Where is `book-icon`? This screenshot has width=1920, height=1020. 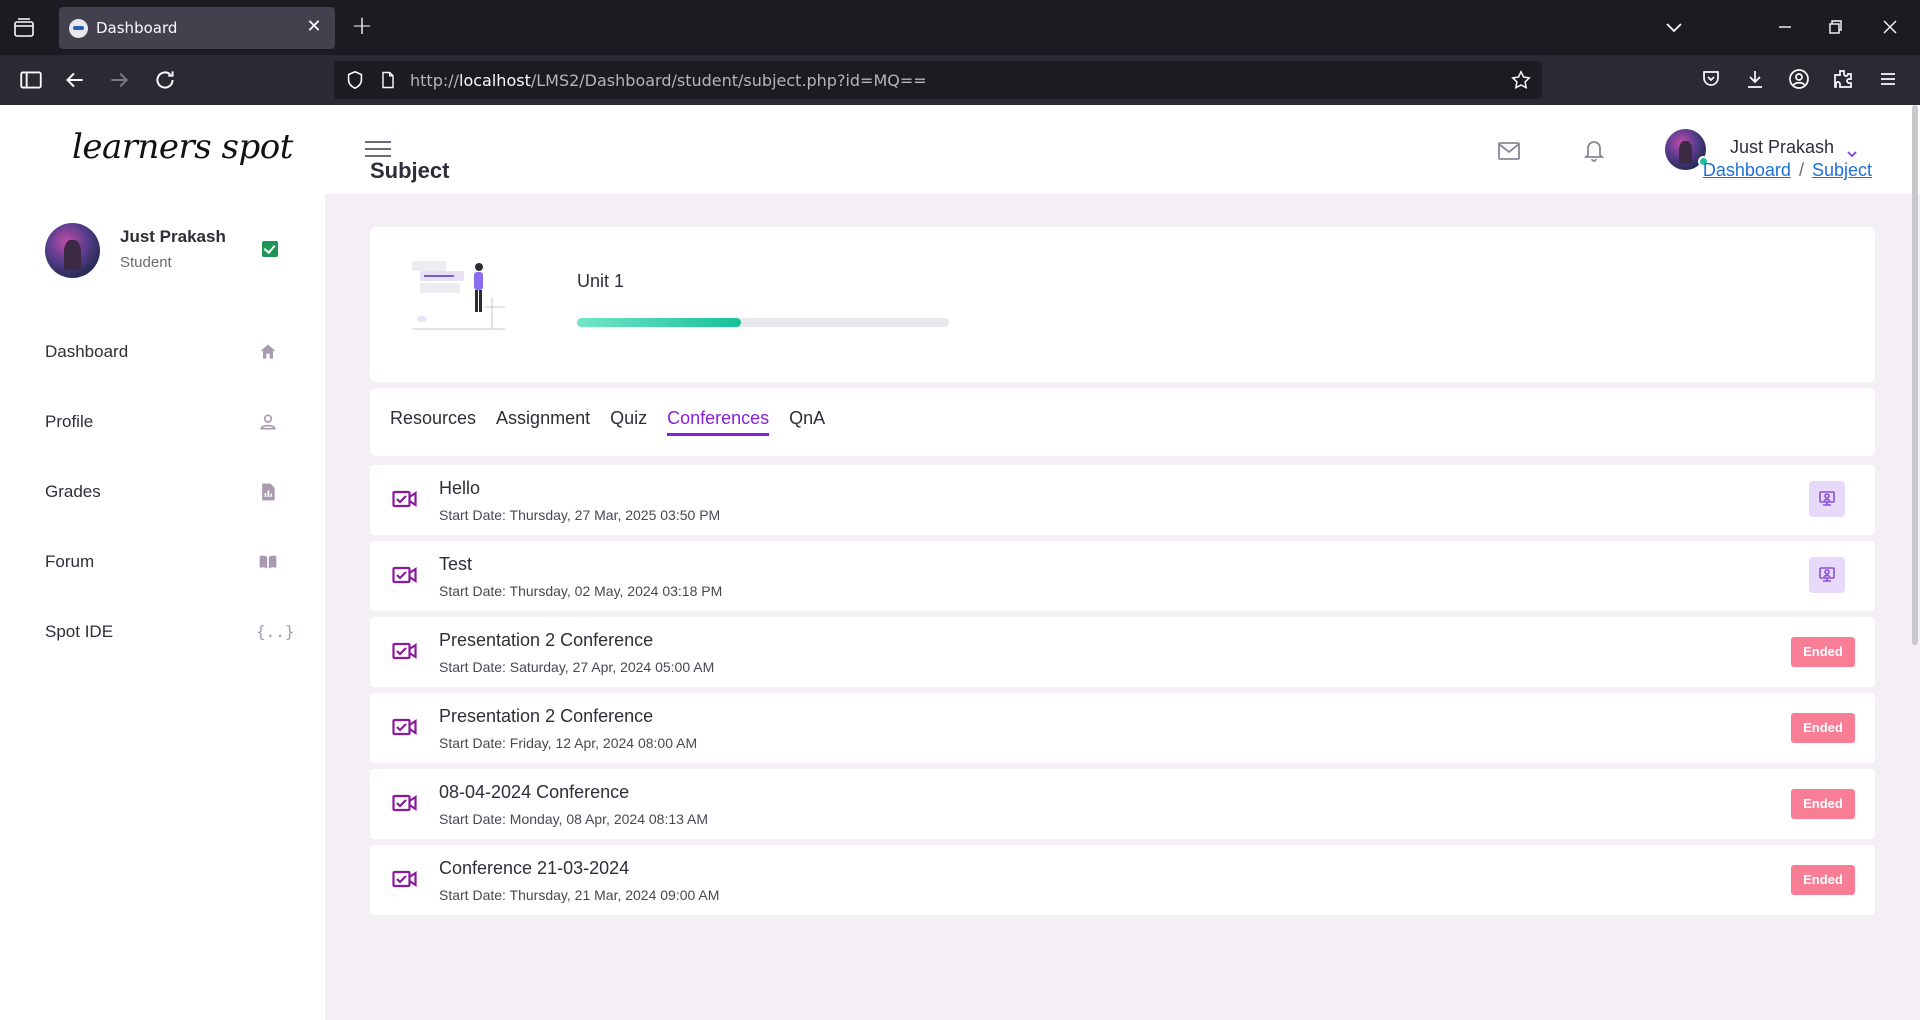
book-icon is located at coordinates (268, 564).